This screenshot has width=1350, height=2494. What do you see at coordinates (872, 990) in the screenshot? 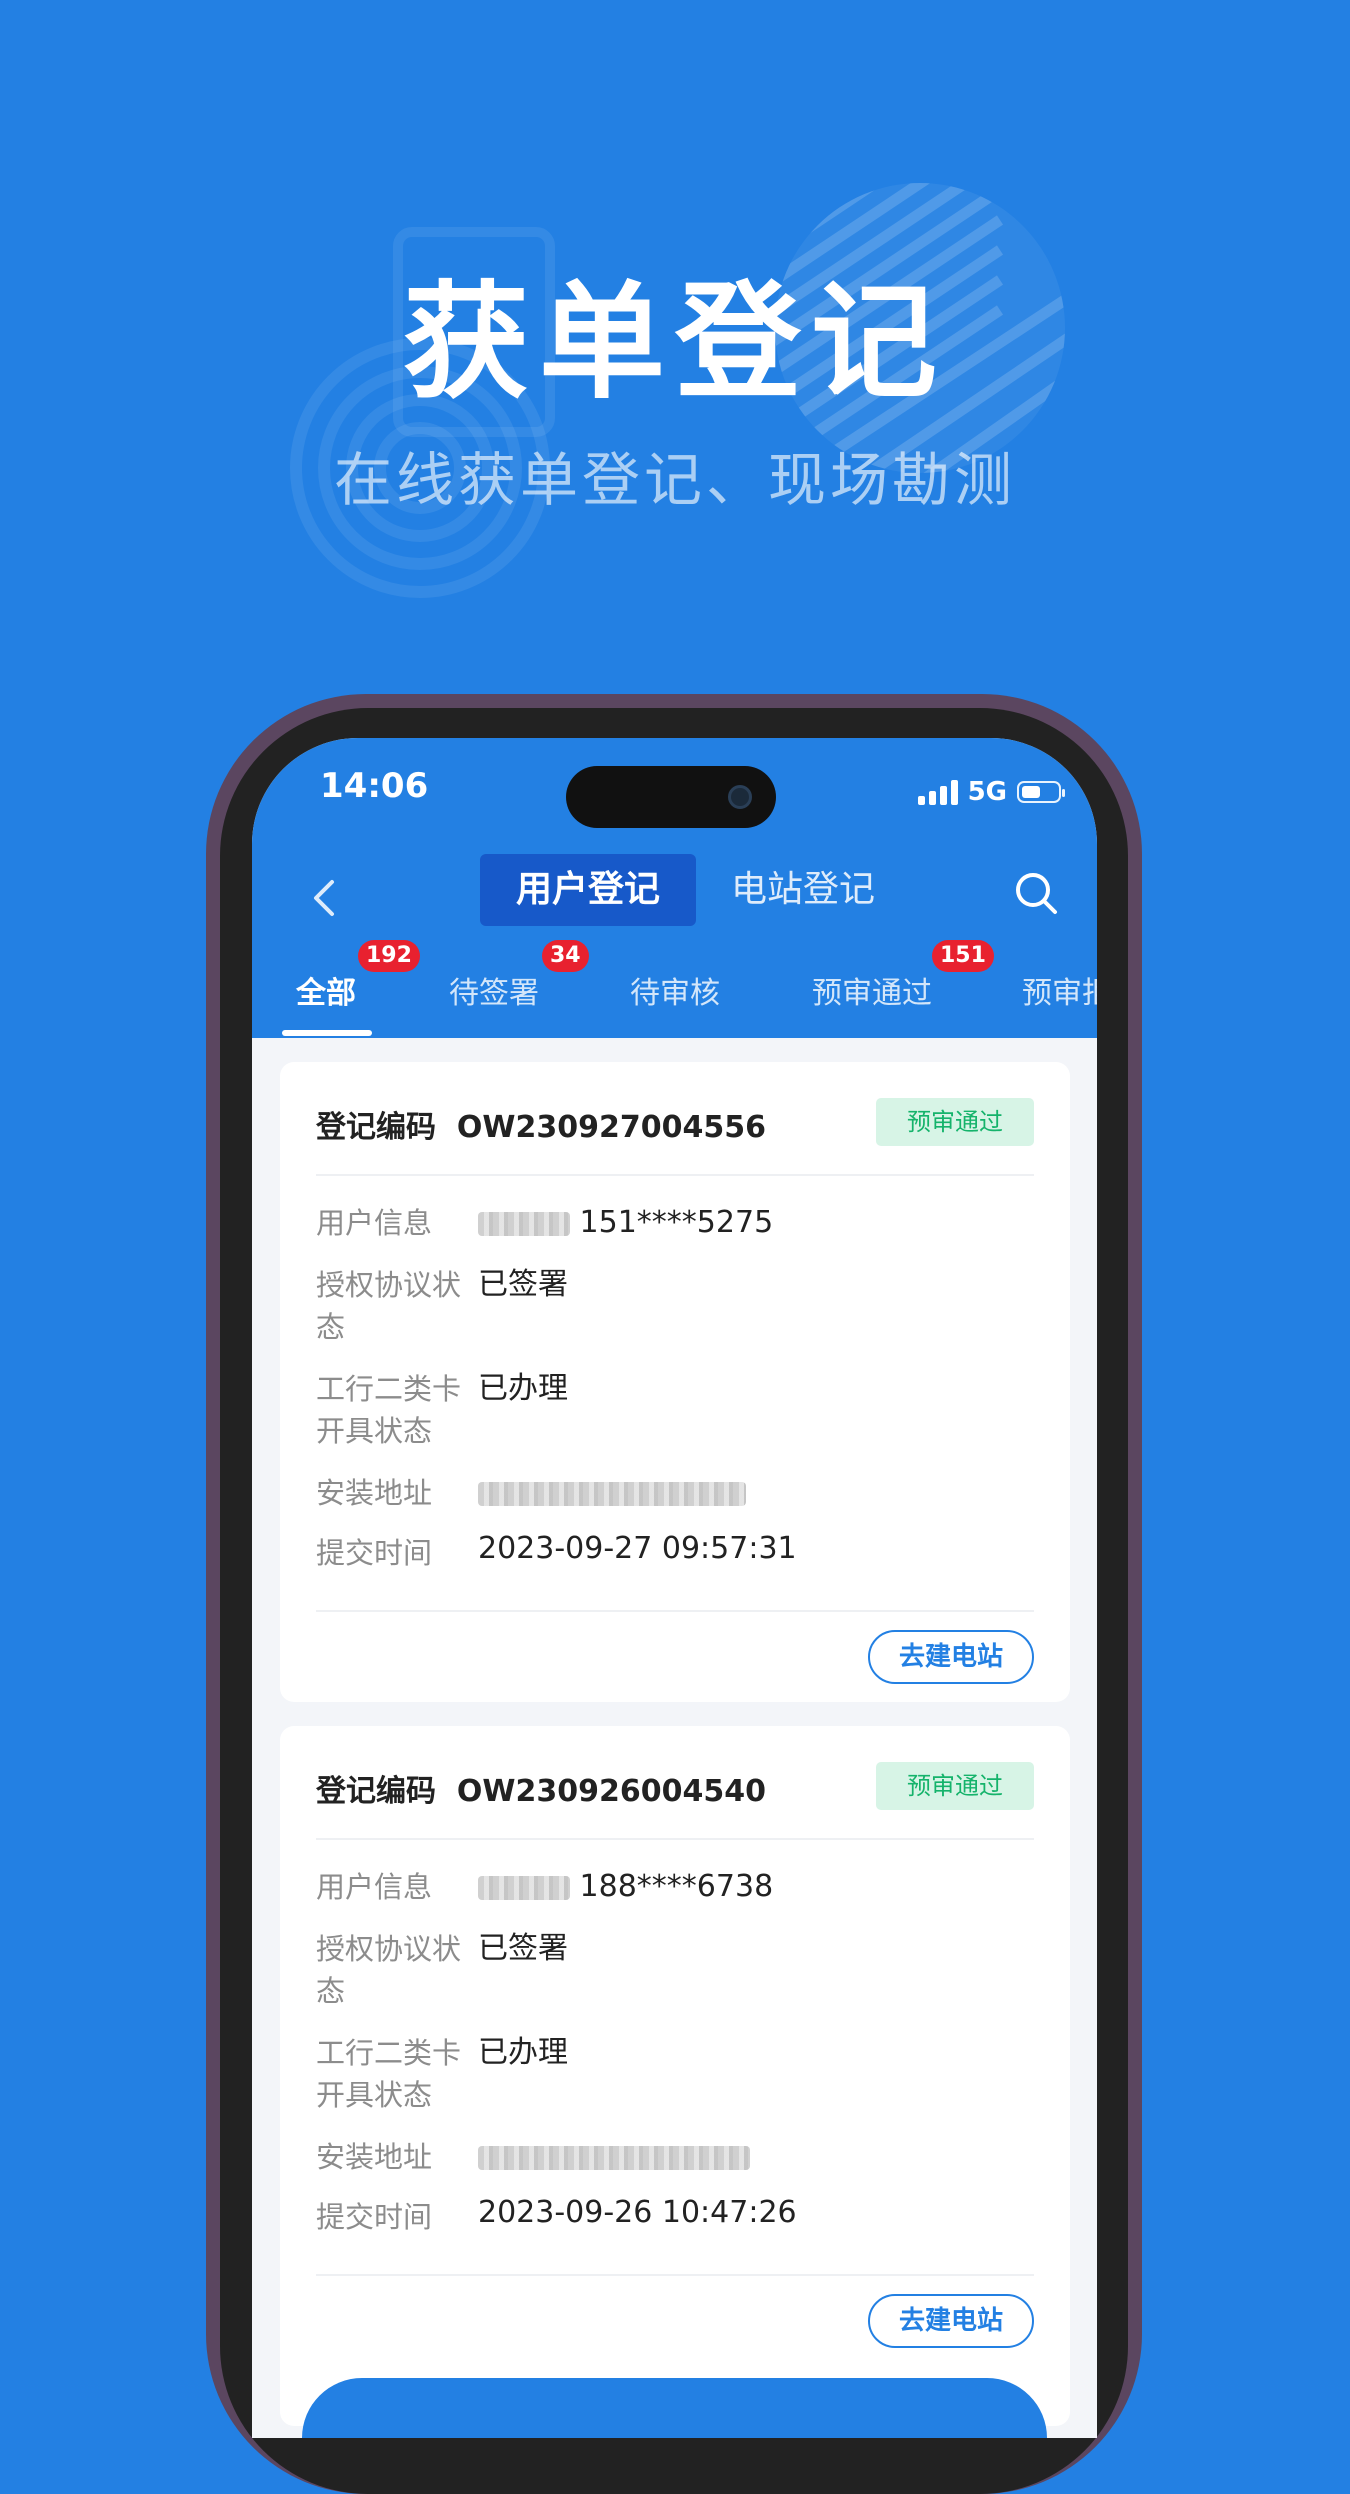
I see `tab-prereview-passed: 预审通过` at bounding box center [872, 990].